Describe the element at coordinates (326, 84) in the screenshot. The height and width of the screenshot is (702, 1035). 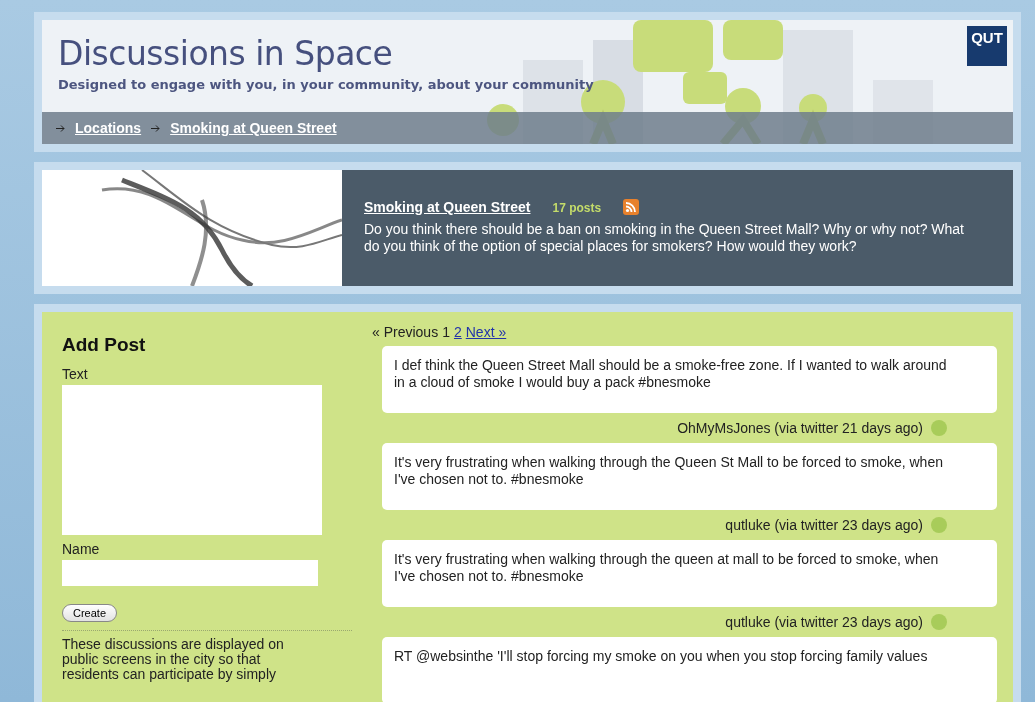
I see `site-tagline: Designed to engage with you, in your community, about your community` at that location.